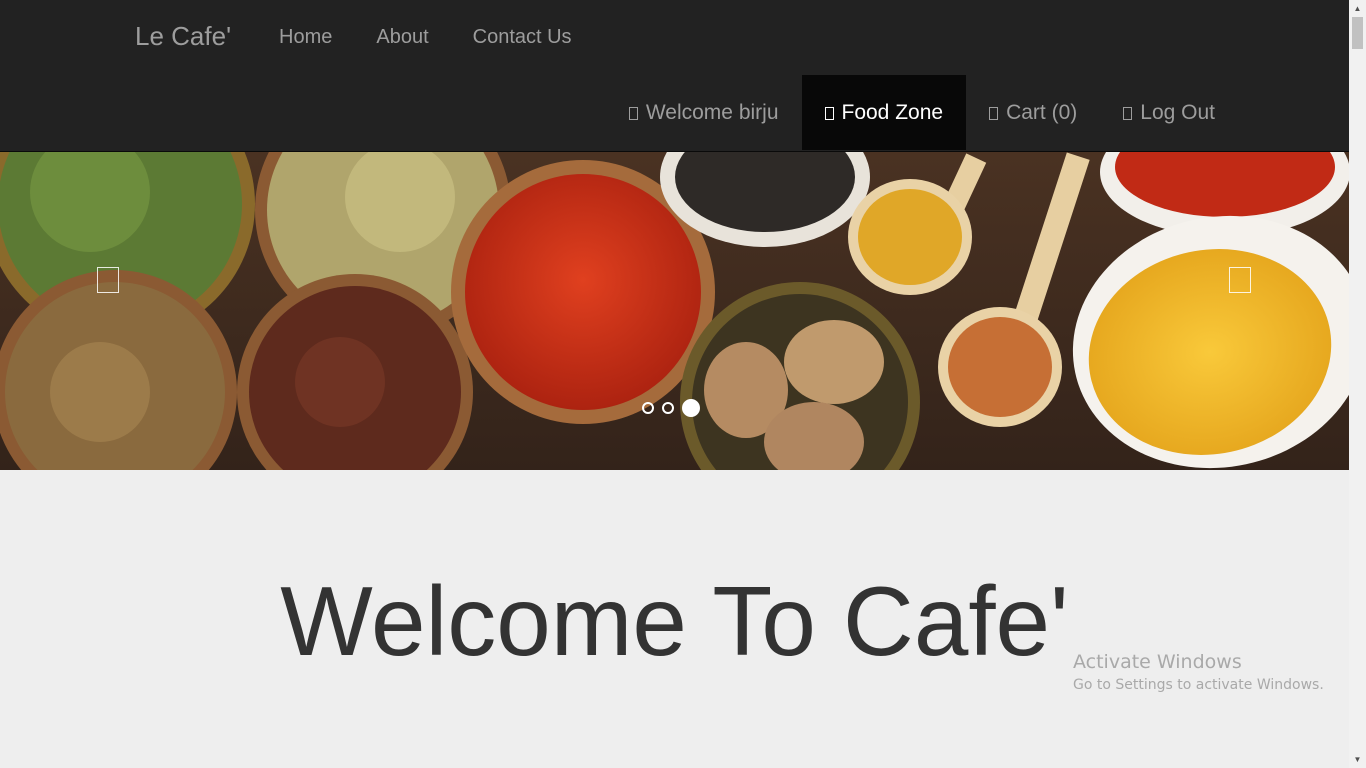 This screenshot has height=768, width=1366. I want to click on carousel-prev-control, so click(108, 280).